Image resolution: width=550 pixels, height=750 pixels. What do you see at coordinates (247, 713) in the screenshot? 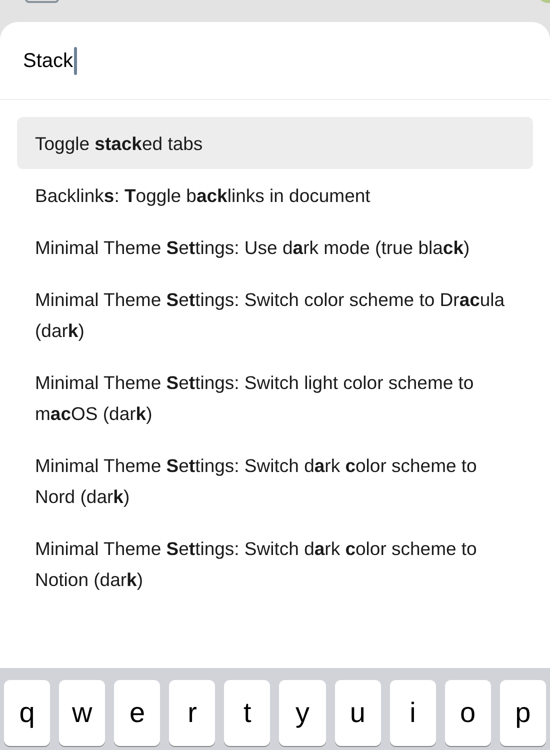
I see `keyboard-key: t` at bounding box center [247, 713].